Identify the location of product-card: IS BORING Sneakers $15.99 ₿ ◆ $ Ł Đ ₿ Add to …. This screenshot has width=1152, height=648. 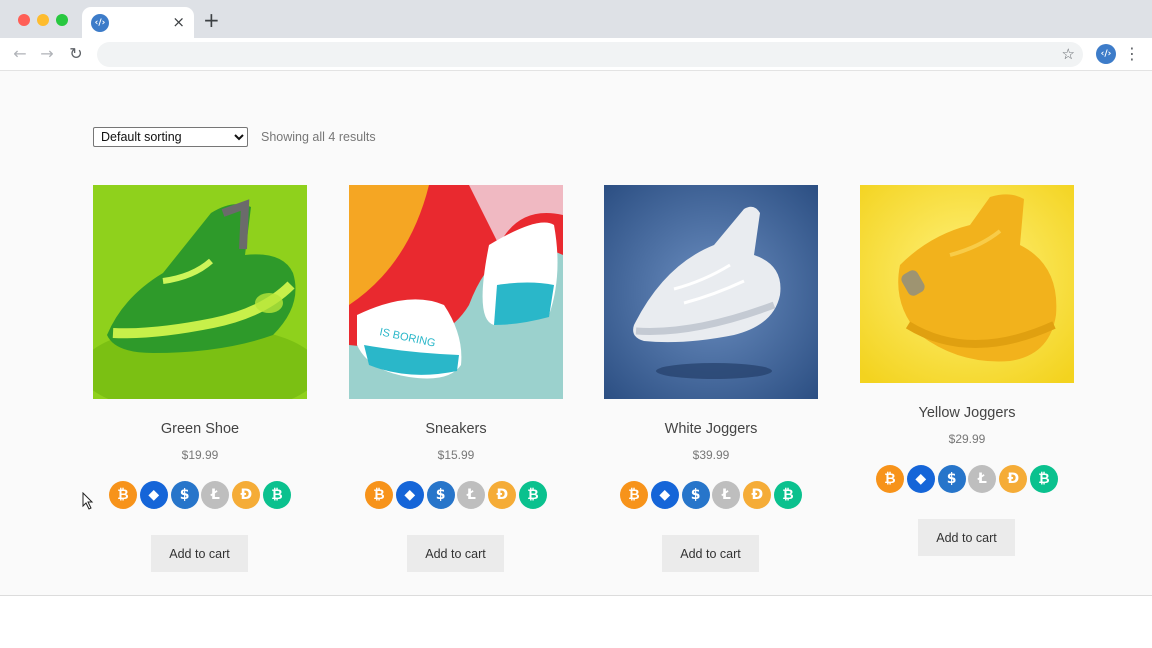
(456, 380).